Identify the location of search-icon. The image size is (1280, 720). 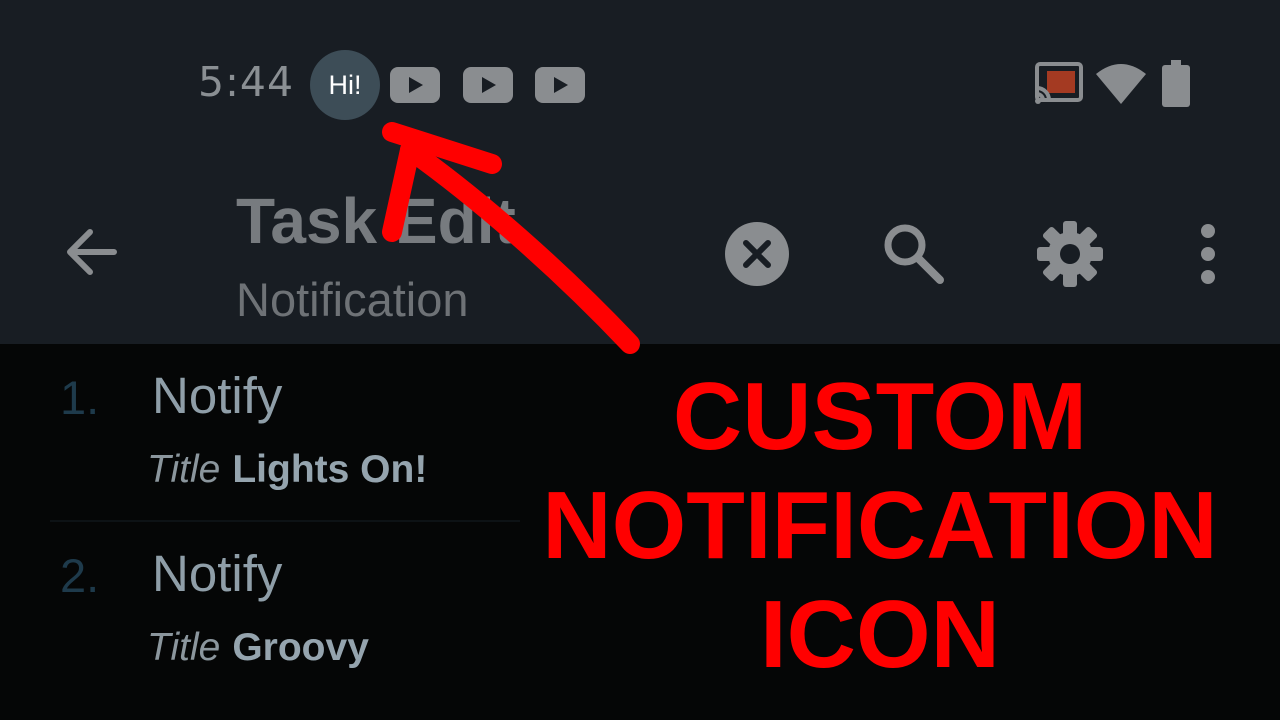
(913, 253).